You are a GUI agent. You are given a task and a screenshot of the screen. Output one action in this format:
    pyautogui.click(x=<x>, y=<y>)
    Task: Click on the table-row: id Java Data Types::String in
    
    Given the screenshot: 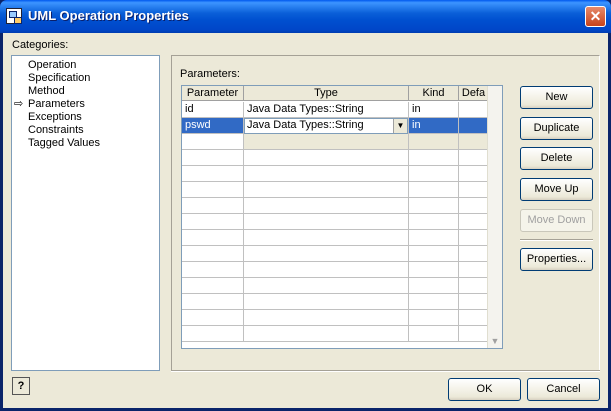 What is the action you would take?
    pyautogui.click(x=342, y=110)
    